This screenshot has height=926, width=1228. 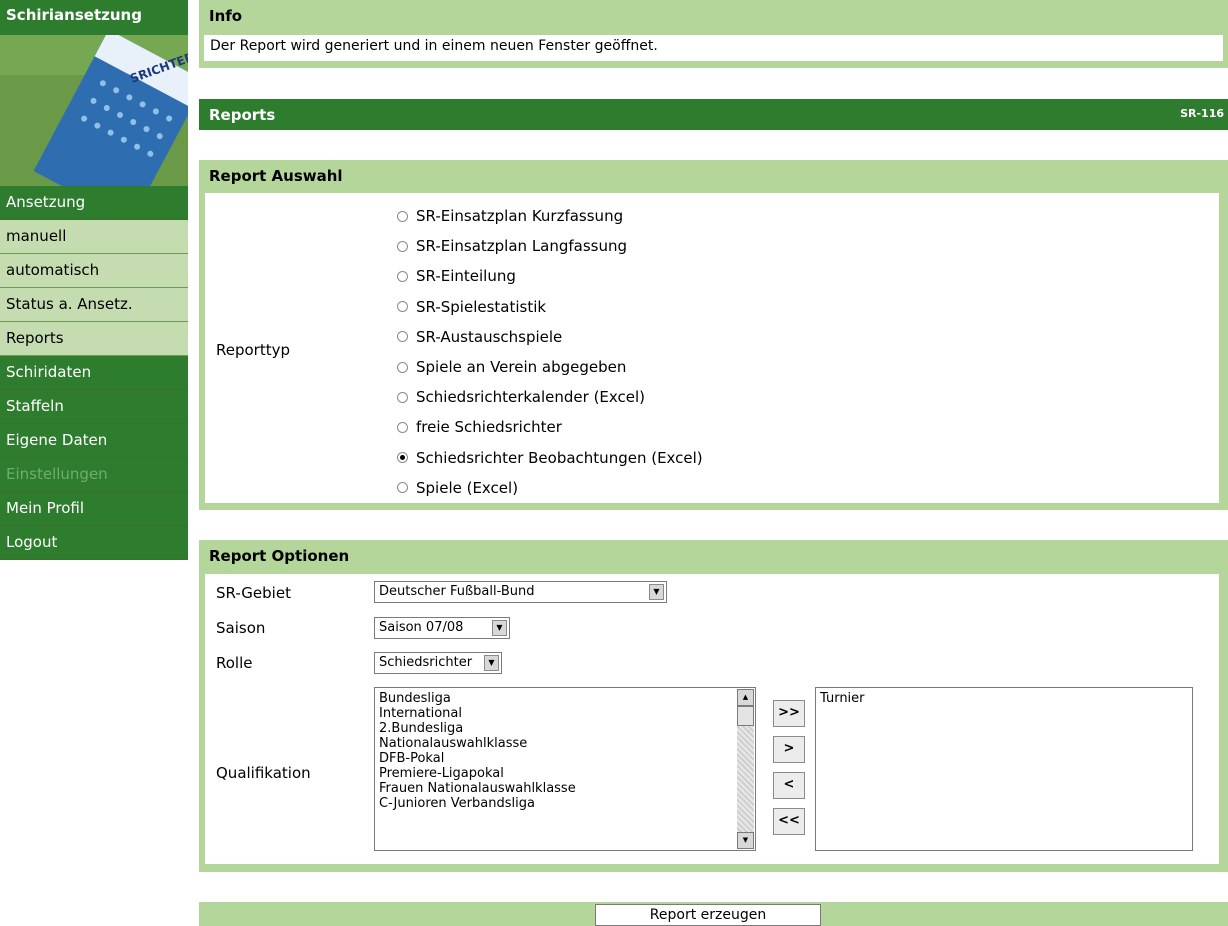 What do you see at coordinates (789, 785) in the screenshot?
I see `remove-button: <` at bounding box center [789, 785].